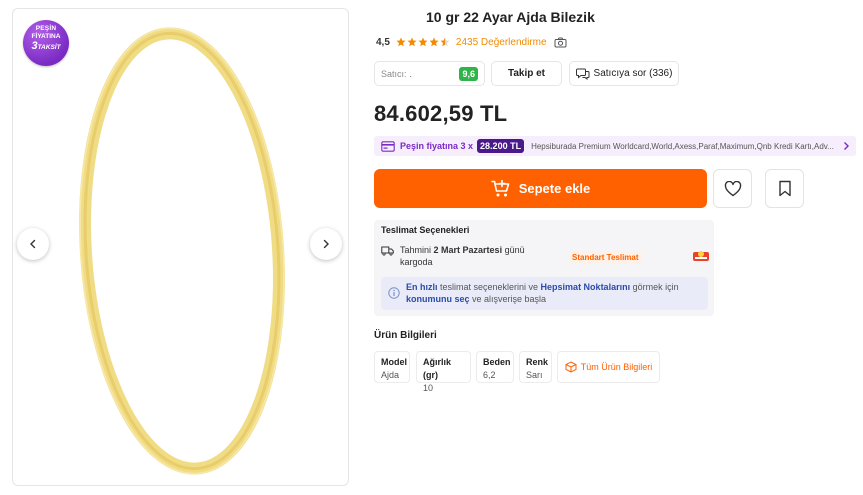 This screenshot has height=495, width=863. I want to click on standard-delivery-tag: Standart Teslimat, so click(605, 257).